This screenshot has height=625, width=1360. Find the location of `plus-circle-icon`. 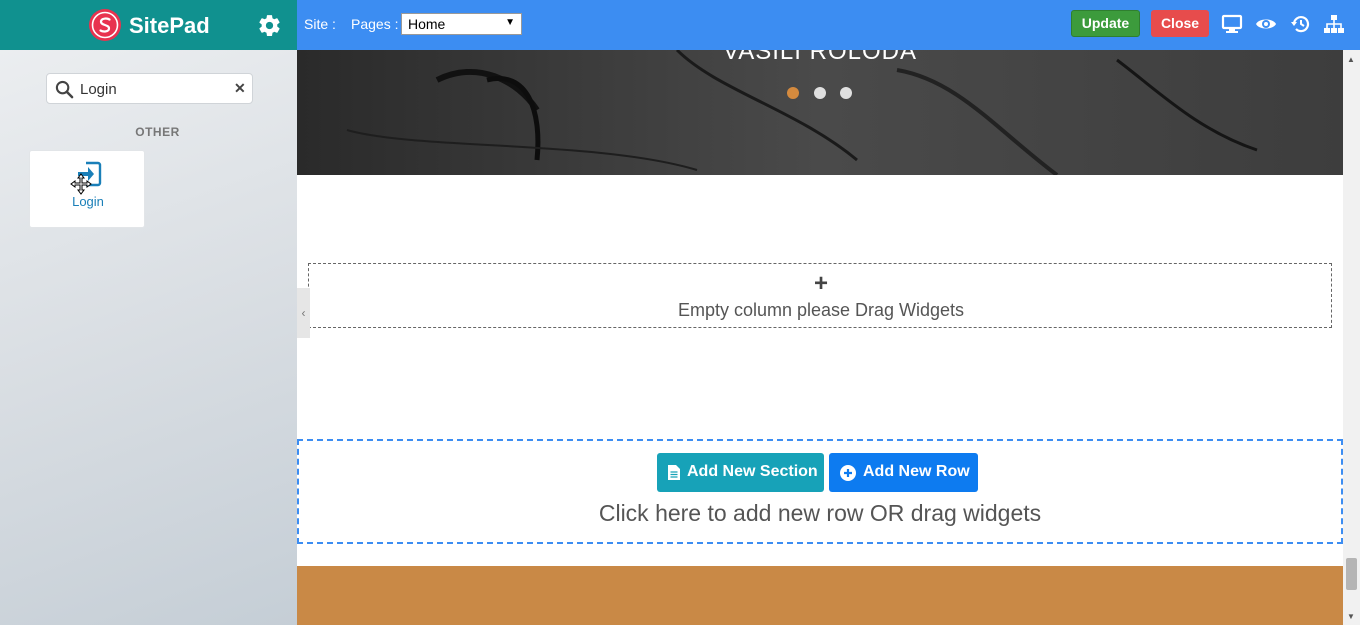

plus-circle-icon is located at coordinates (848, 473).